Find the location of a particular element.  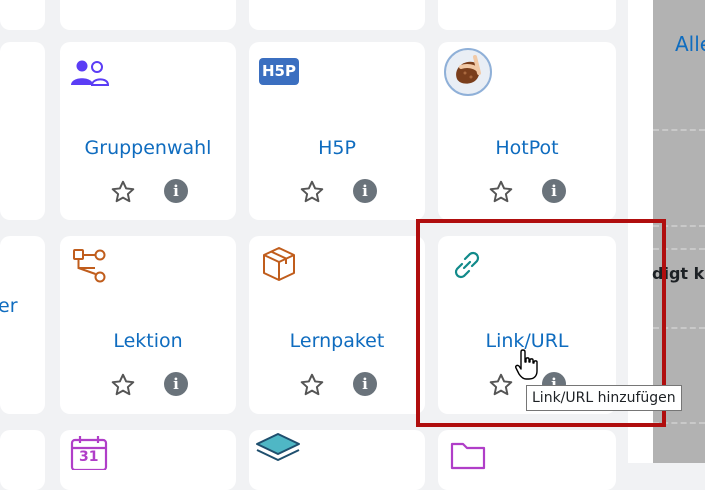

activity-title: H5P is located at coordinates (337, 148).